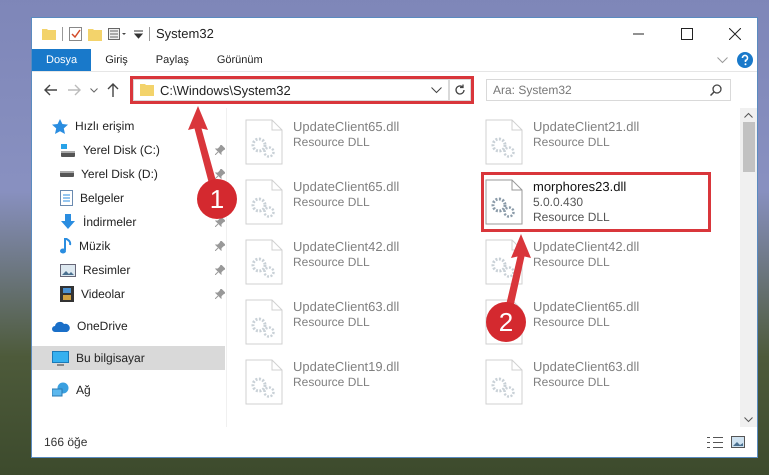  I want to click on sidebar-item: Ağ, so click(64, 390).